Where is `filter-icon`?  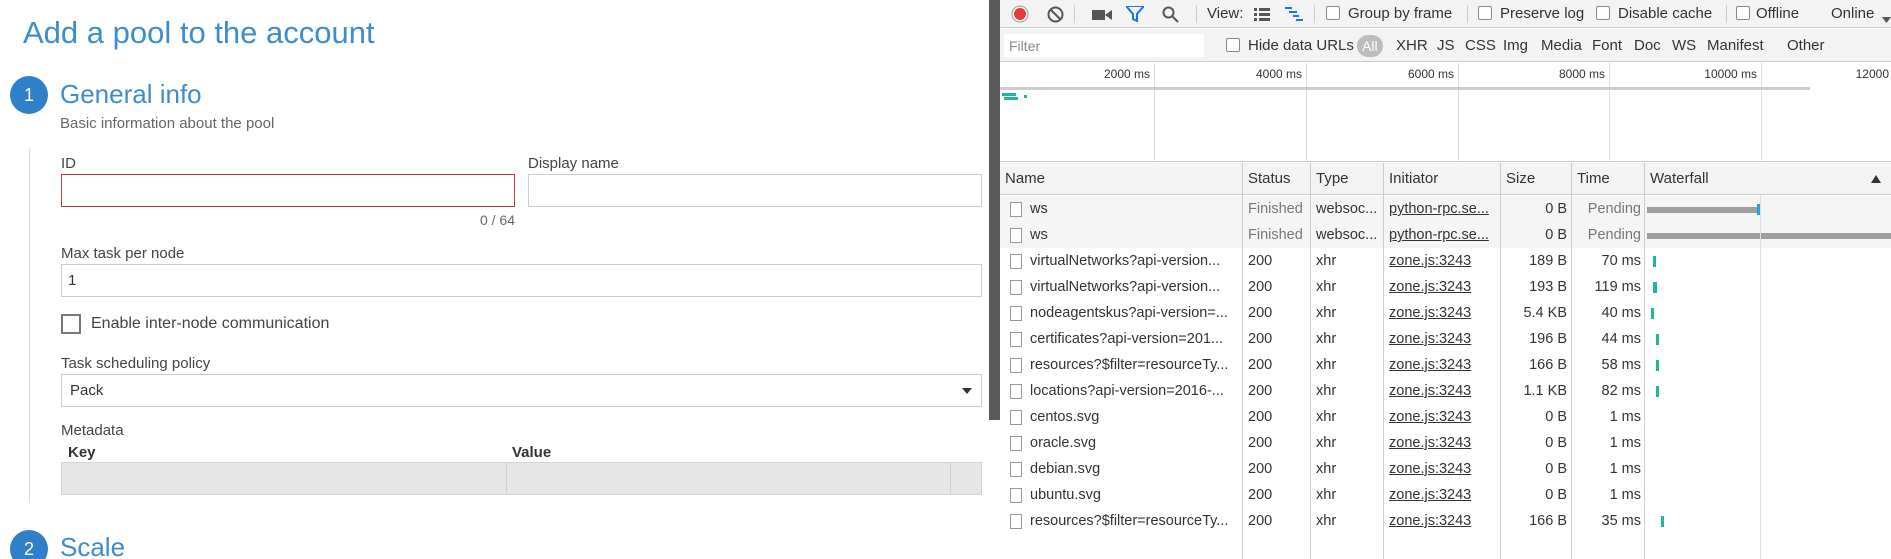 filter-icon is located at coordinates (1135, 15).